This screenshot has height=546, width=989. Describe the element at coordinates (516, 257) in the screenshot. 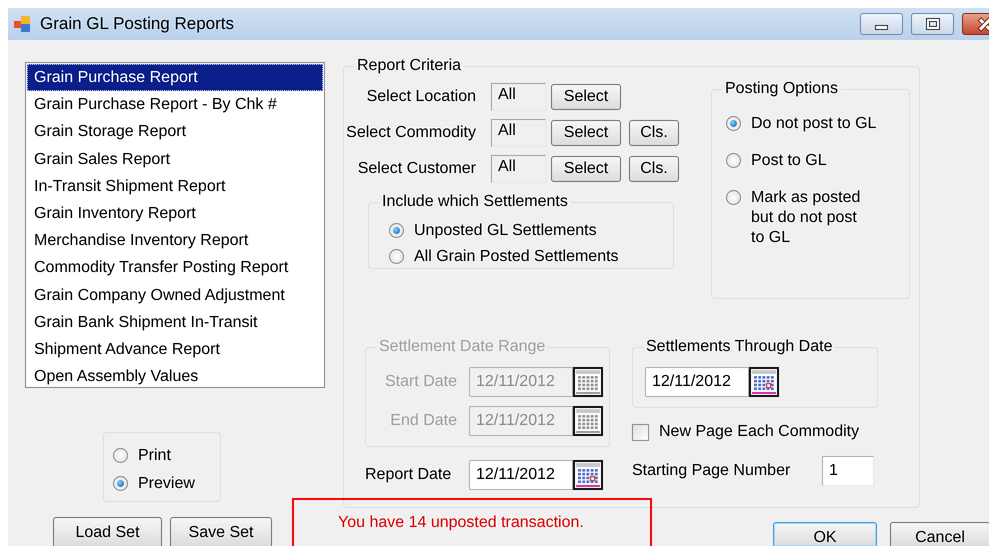

I see `option-label: All Grain Posted Settlements` at that location.